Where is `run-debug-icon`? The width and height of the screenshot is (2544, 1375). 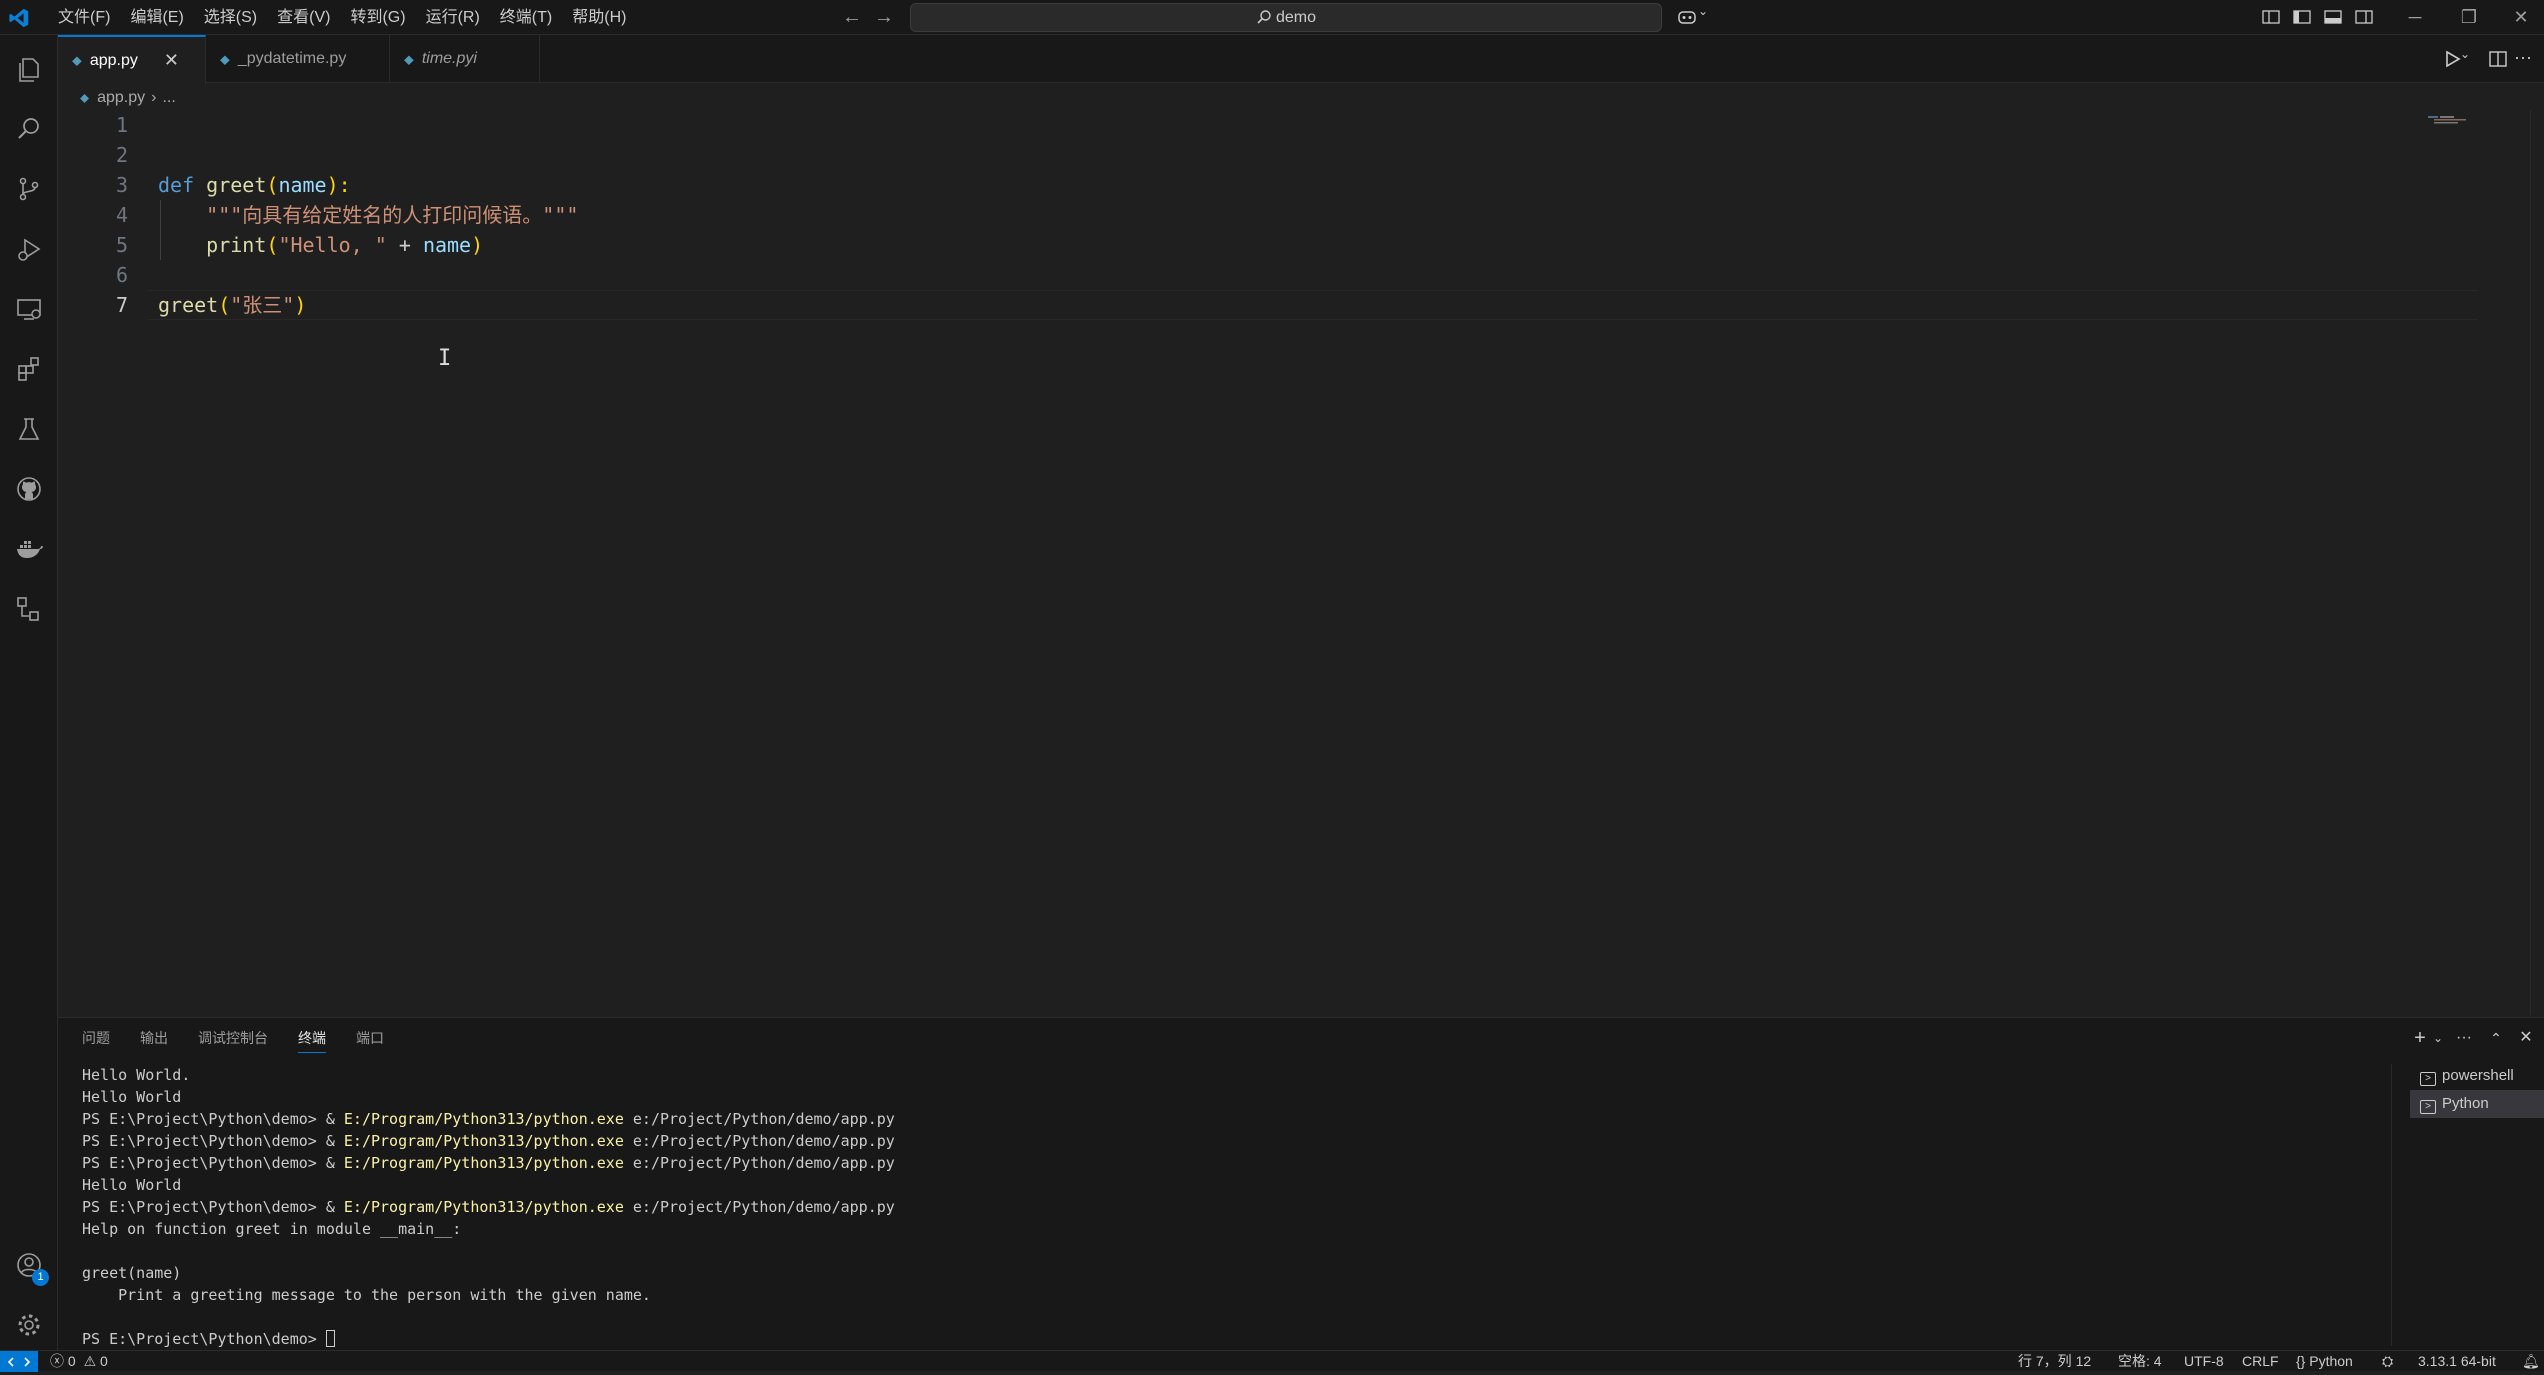 run-debug-icon is located at coordinates (29, 249).